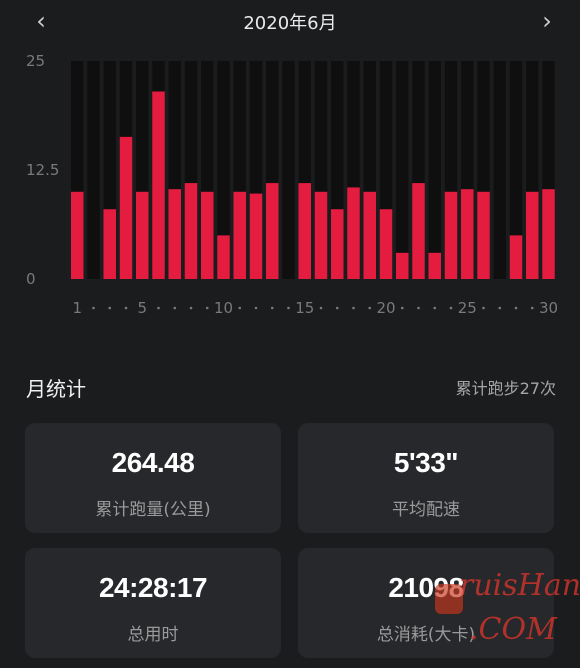 The height and width of the screenshot is (668, 580). Describe the element at coordinates (304, 308) in the screenshot. I see `x-tick-label: 15` at that location.